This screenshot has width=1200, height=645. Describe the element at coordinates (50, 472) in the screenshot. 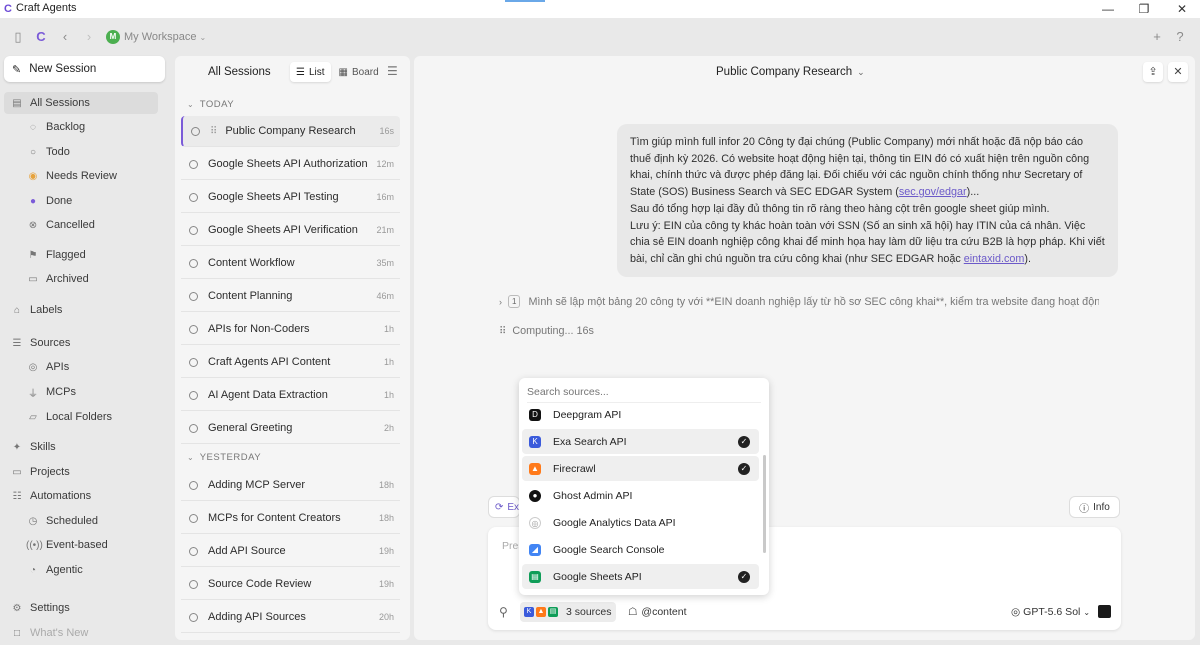

I see `sidebar-item-label: Projects` at that location.